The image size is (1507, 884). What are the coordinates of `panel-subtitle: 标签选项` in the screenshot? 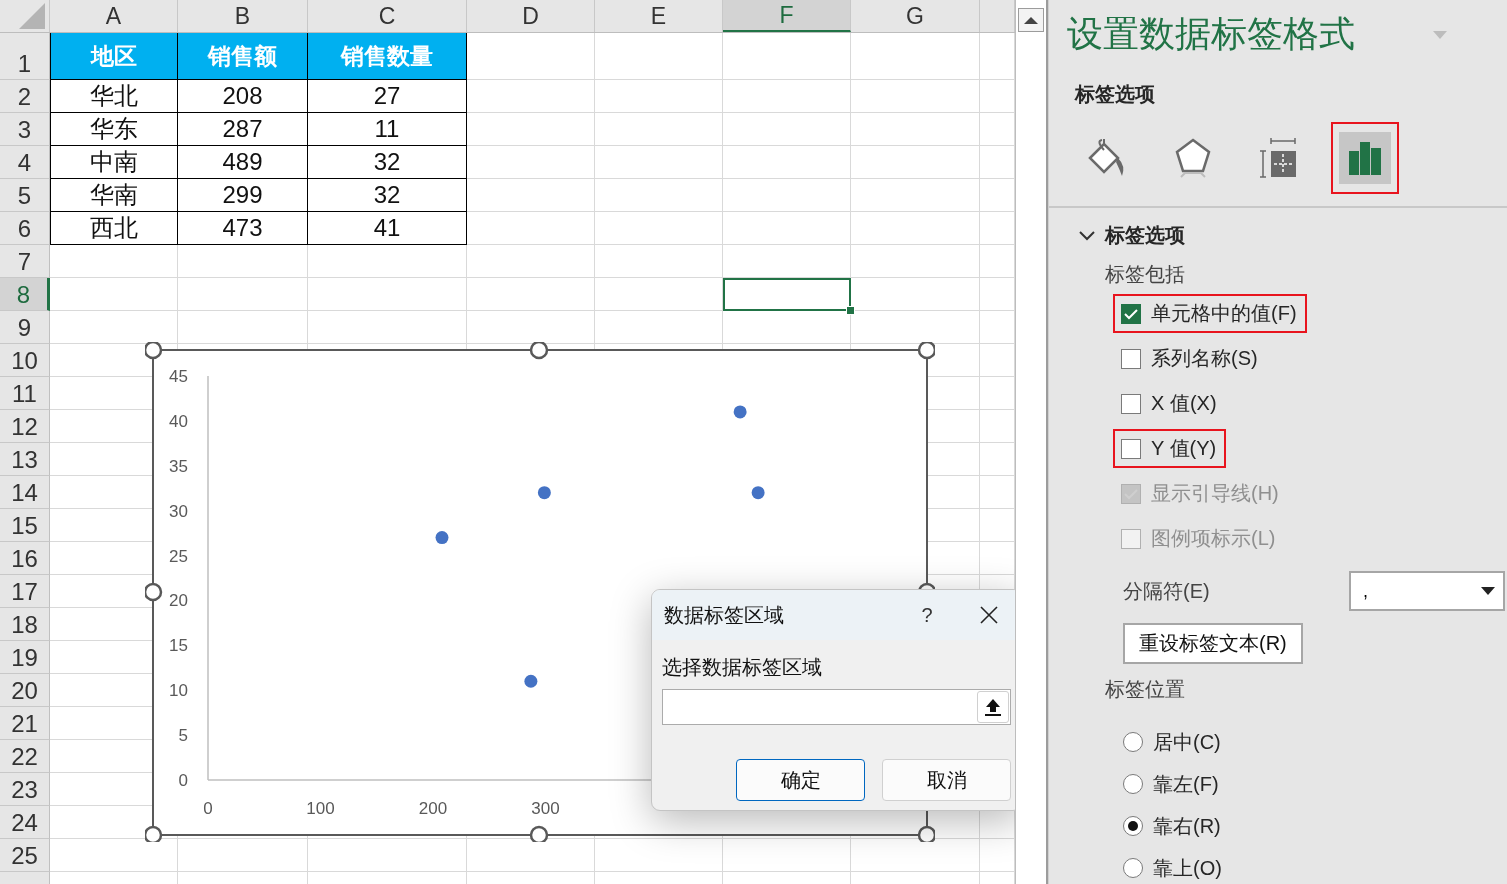 It's located at (1115, 94).